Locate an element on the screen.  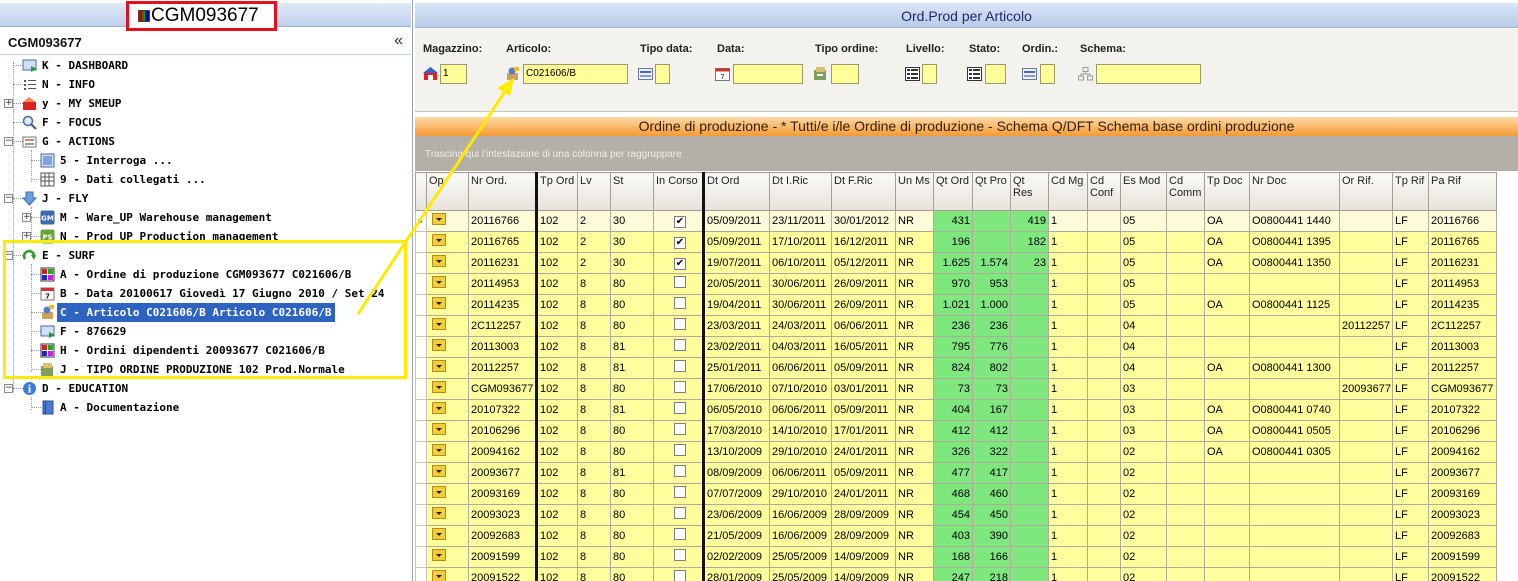
articolo-field: C021606/B is located at coordinates (575, 74).